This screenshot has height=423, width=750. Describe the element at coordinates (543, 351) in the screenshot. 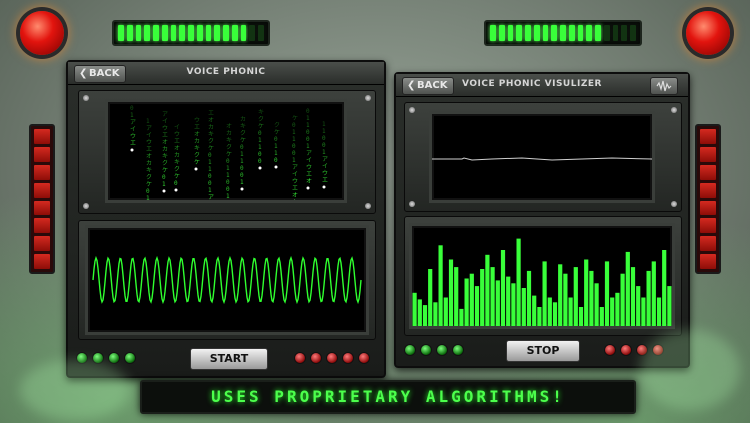

I see `stop-button: STOP` at that location.